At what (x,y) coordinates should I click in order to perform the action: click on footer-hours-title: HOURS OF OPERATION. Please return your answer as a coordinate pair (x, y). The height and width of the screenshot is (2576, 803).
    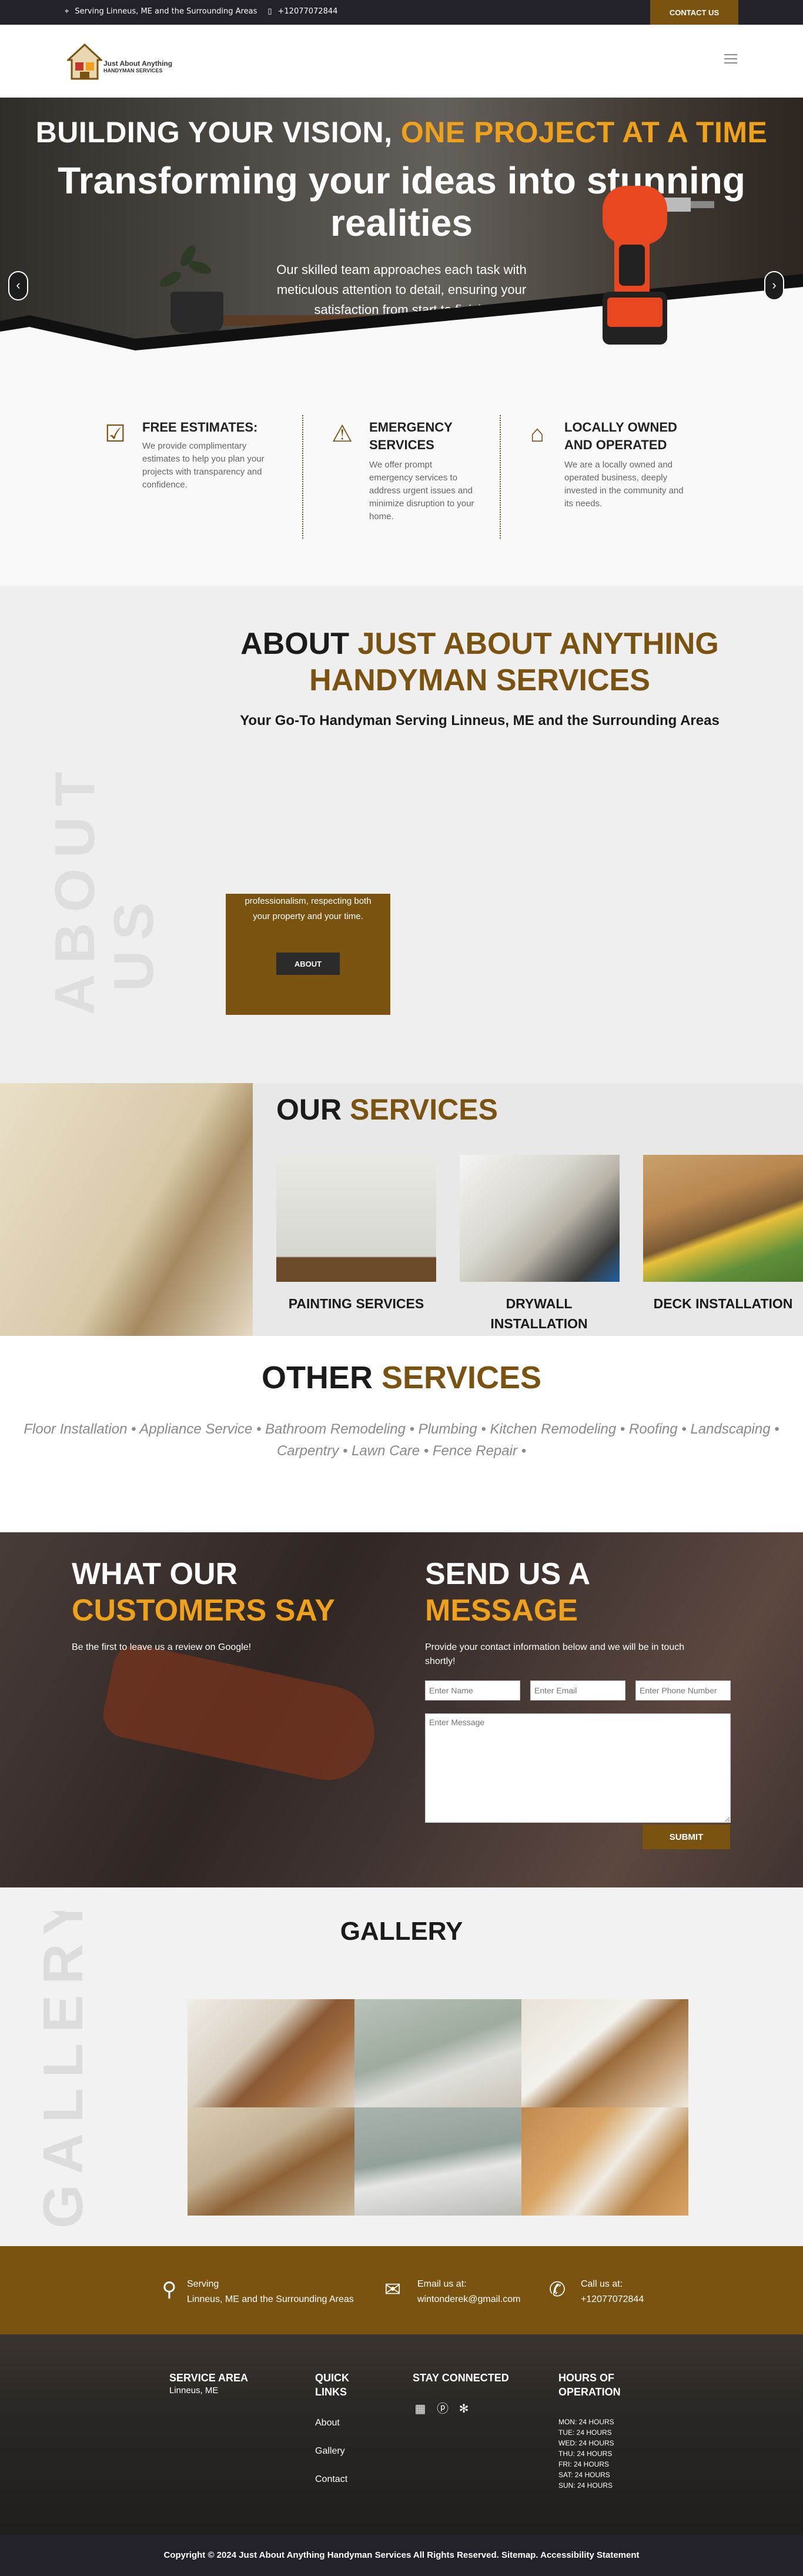
    Looking at the image, I should click on (589, 2385).